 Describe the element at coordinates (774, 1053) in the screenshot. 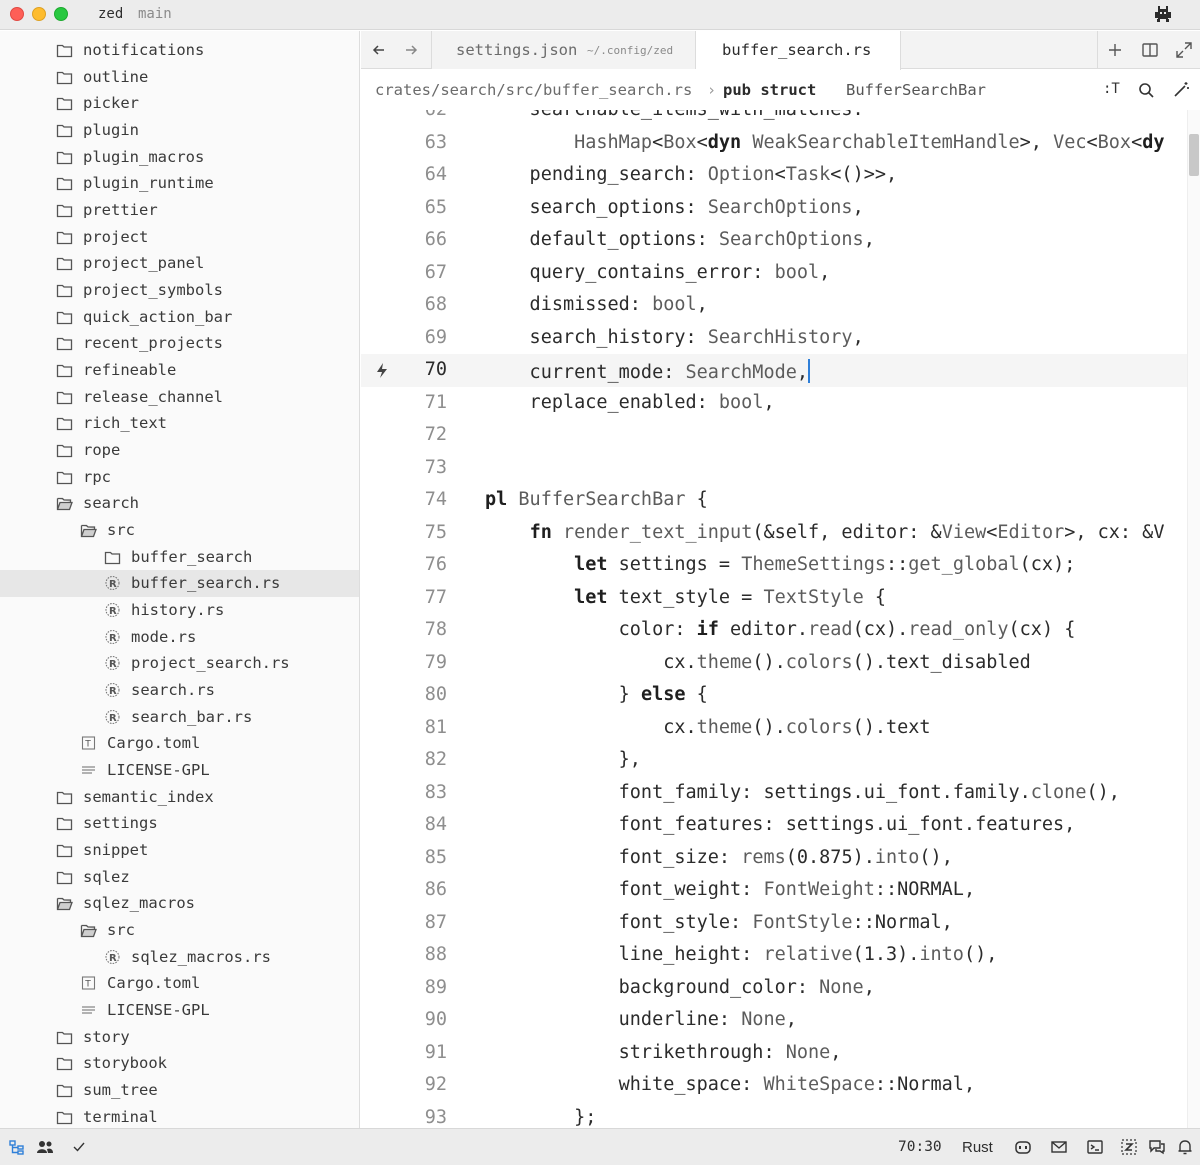

I see `code-line: 91 strikethrough: None,` at that location.